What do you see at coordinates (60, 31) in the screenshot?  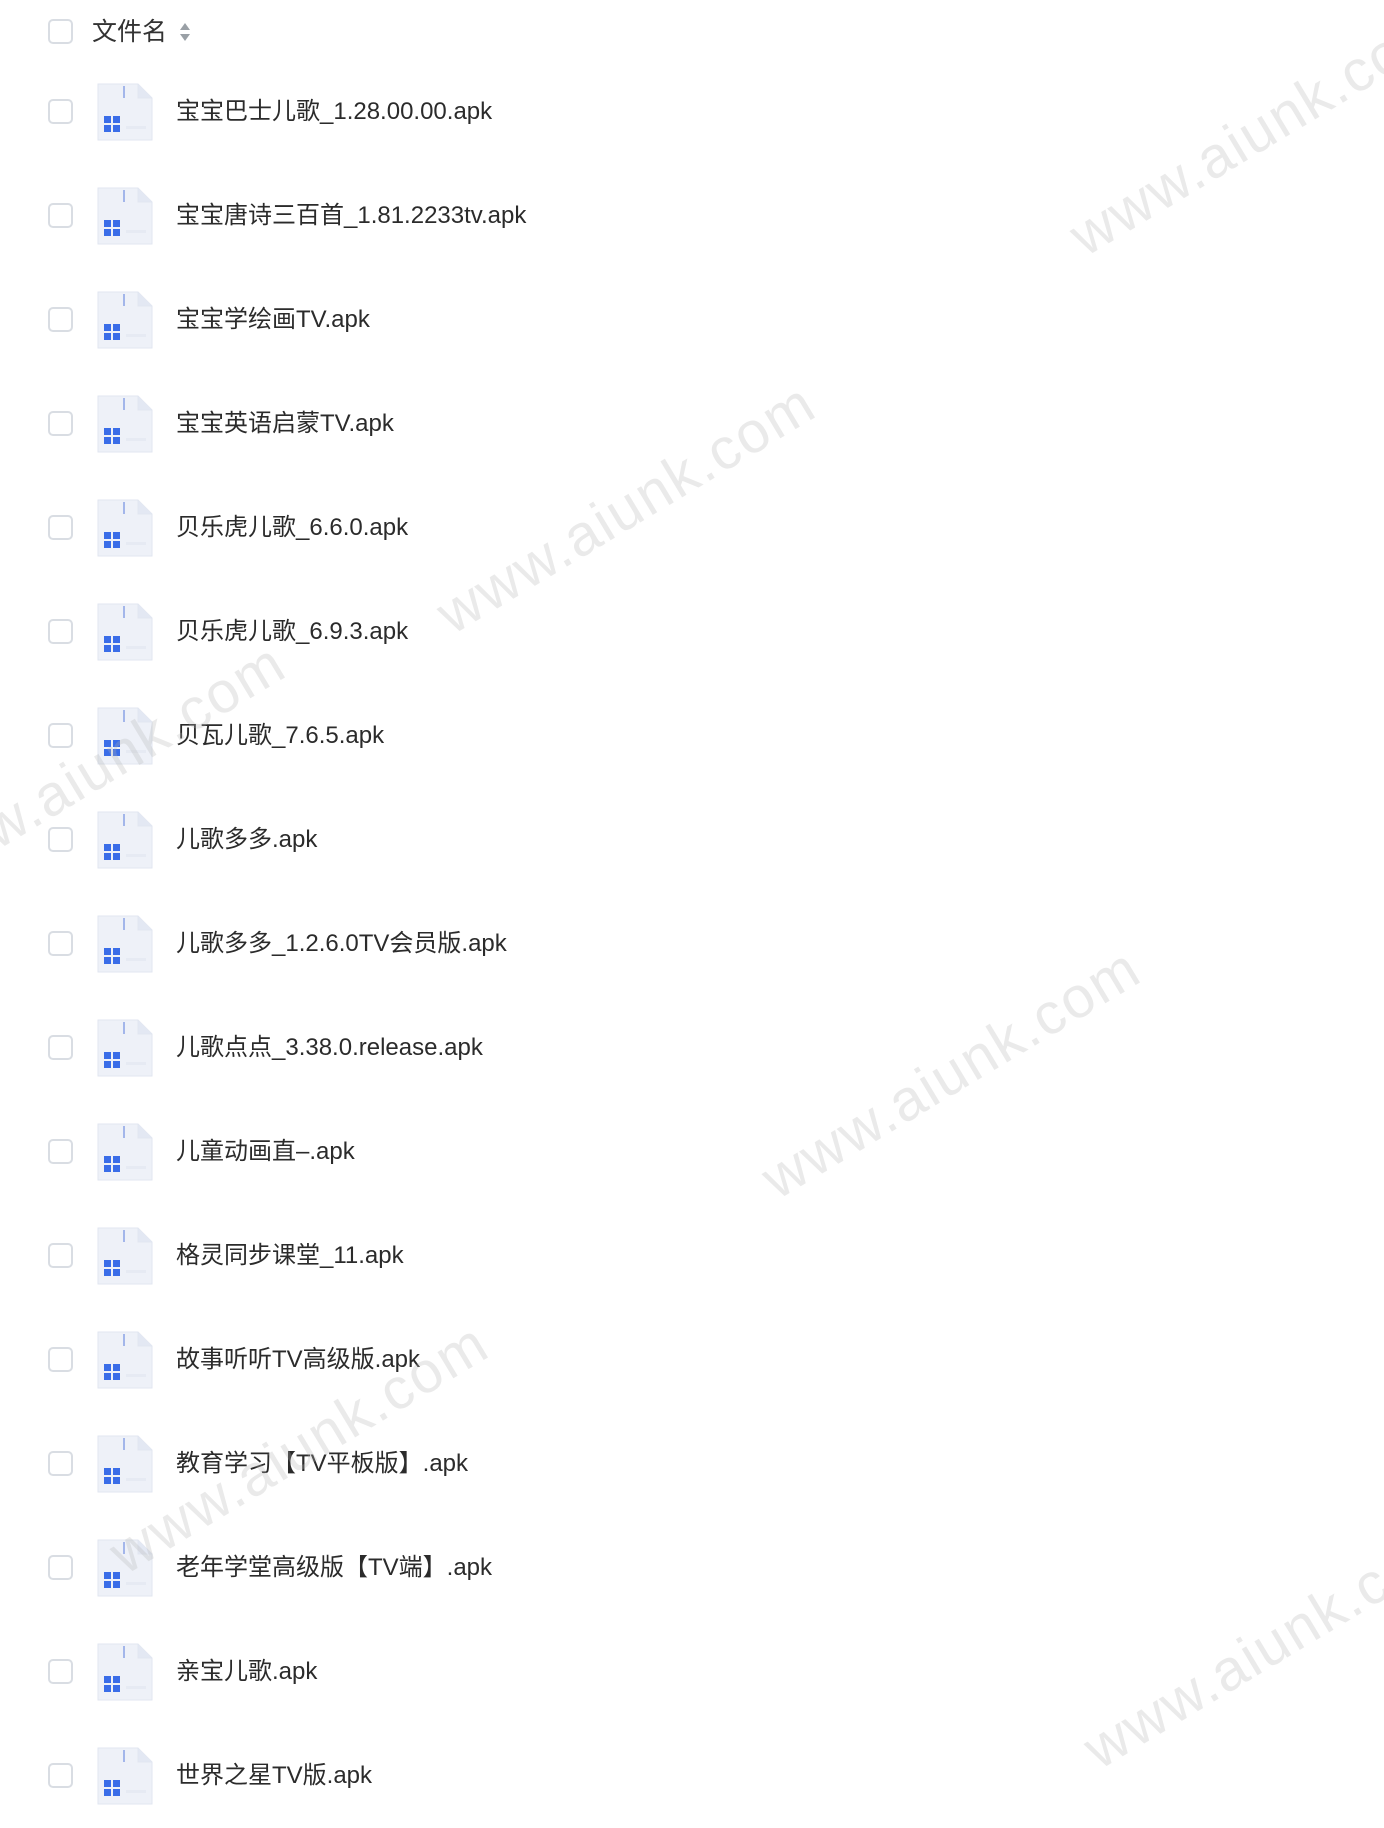 I see `select-all-checkbox` at bounding box center [60, 31].